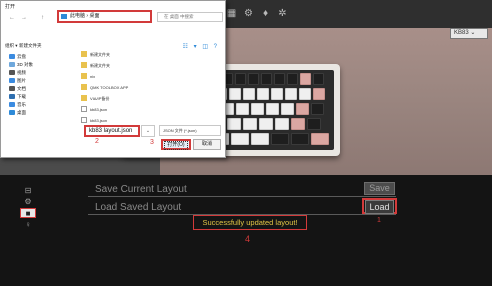 This screenshot has height=286, width=492. Describe the element at coordinates (10, 7) in the screenshot. I see `dialog-title: 打开` at that location.